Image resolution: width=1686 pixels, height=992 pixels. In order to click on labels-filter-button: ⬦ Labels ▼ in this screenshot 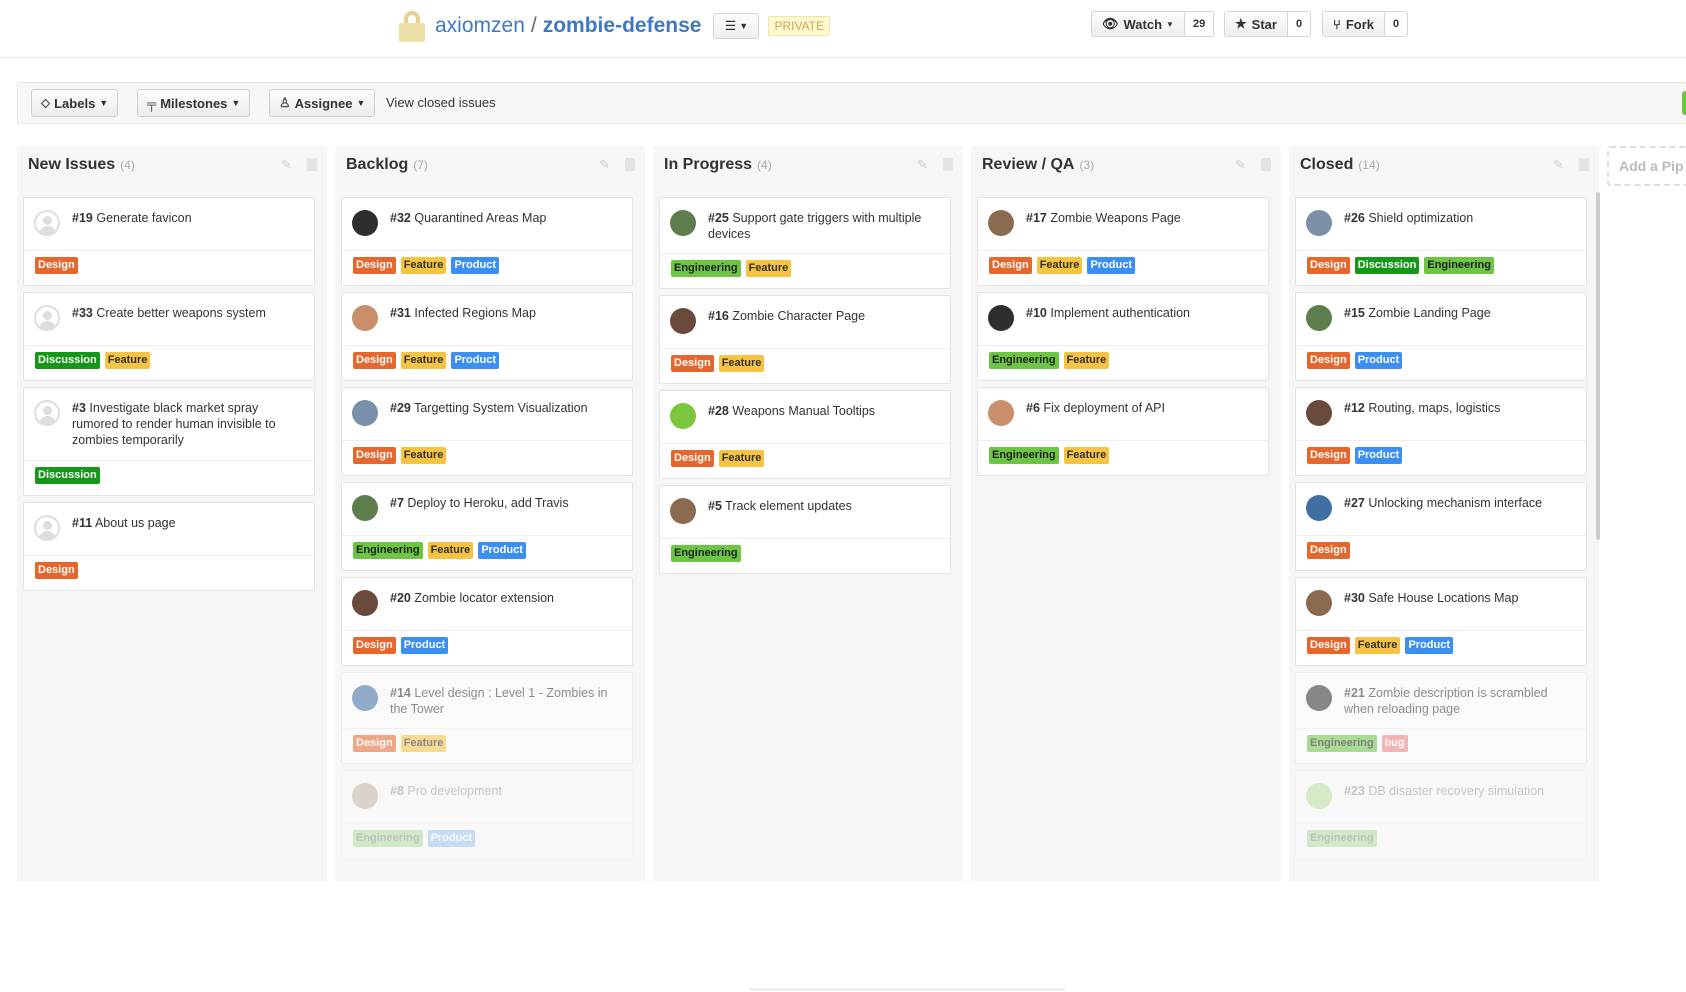, I will do `click(75, 103)`.